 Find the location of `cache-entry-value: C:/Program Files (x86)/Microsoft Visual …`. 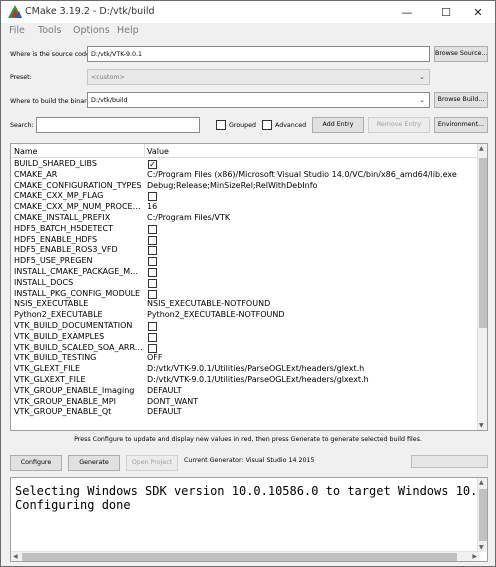

cache-entry-value: C:/Program Files (x86)/Microsoft Visual … is located at coordinates (311, 175).